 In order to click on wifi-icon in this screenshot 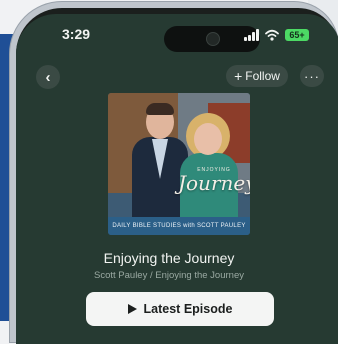, I will do `click(272, 35)`.